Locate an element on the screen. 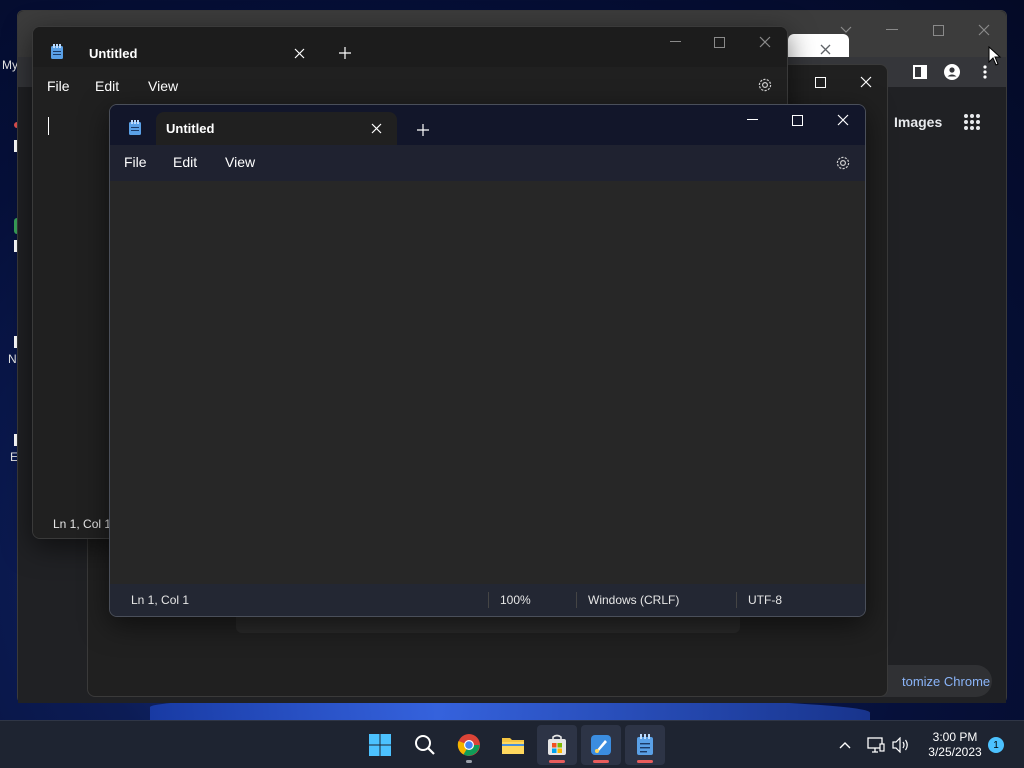 The height and width of the screenshot is (768, 1024). status-bar: Ln 1, Col 1 100% Windows (CRLF) UTF-8 is located at coordinates (487, 600).